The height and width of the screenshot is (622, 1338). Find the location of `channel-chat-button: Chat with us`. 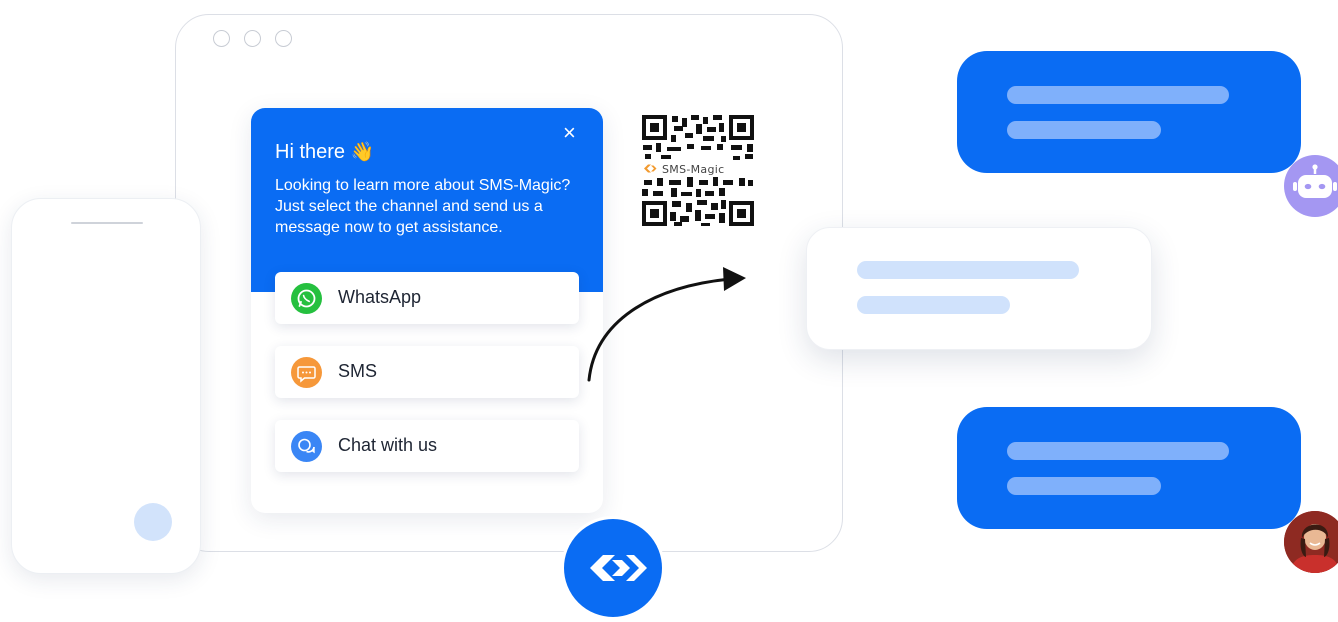

channel-chat-button: Chat with us is located at coordinates (427, 446).